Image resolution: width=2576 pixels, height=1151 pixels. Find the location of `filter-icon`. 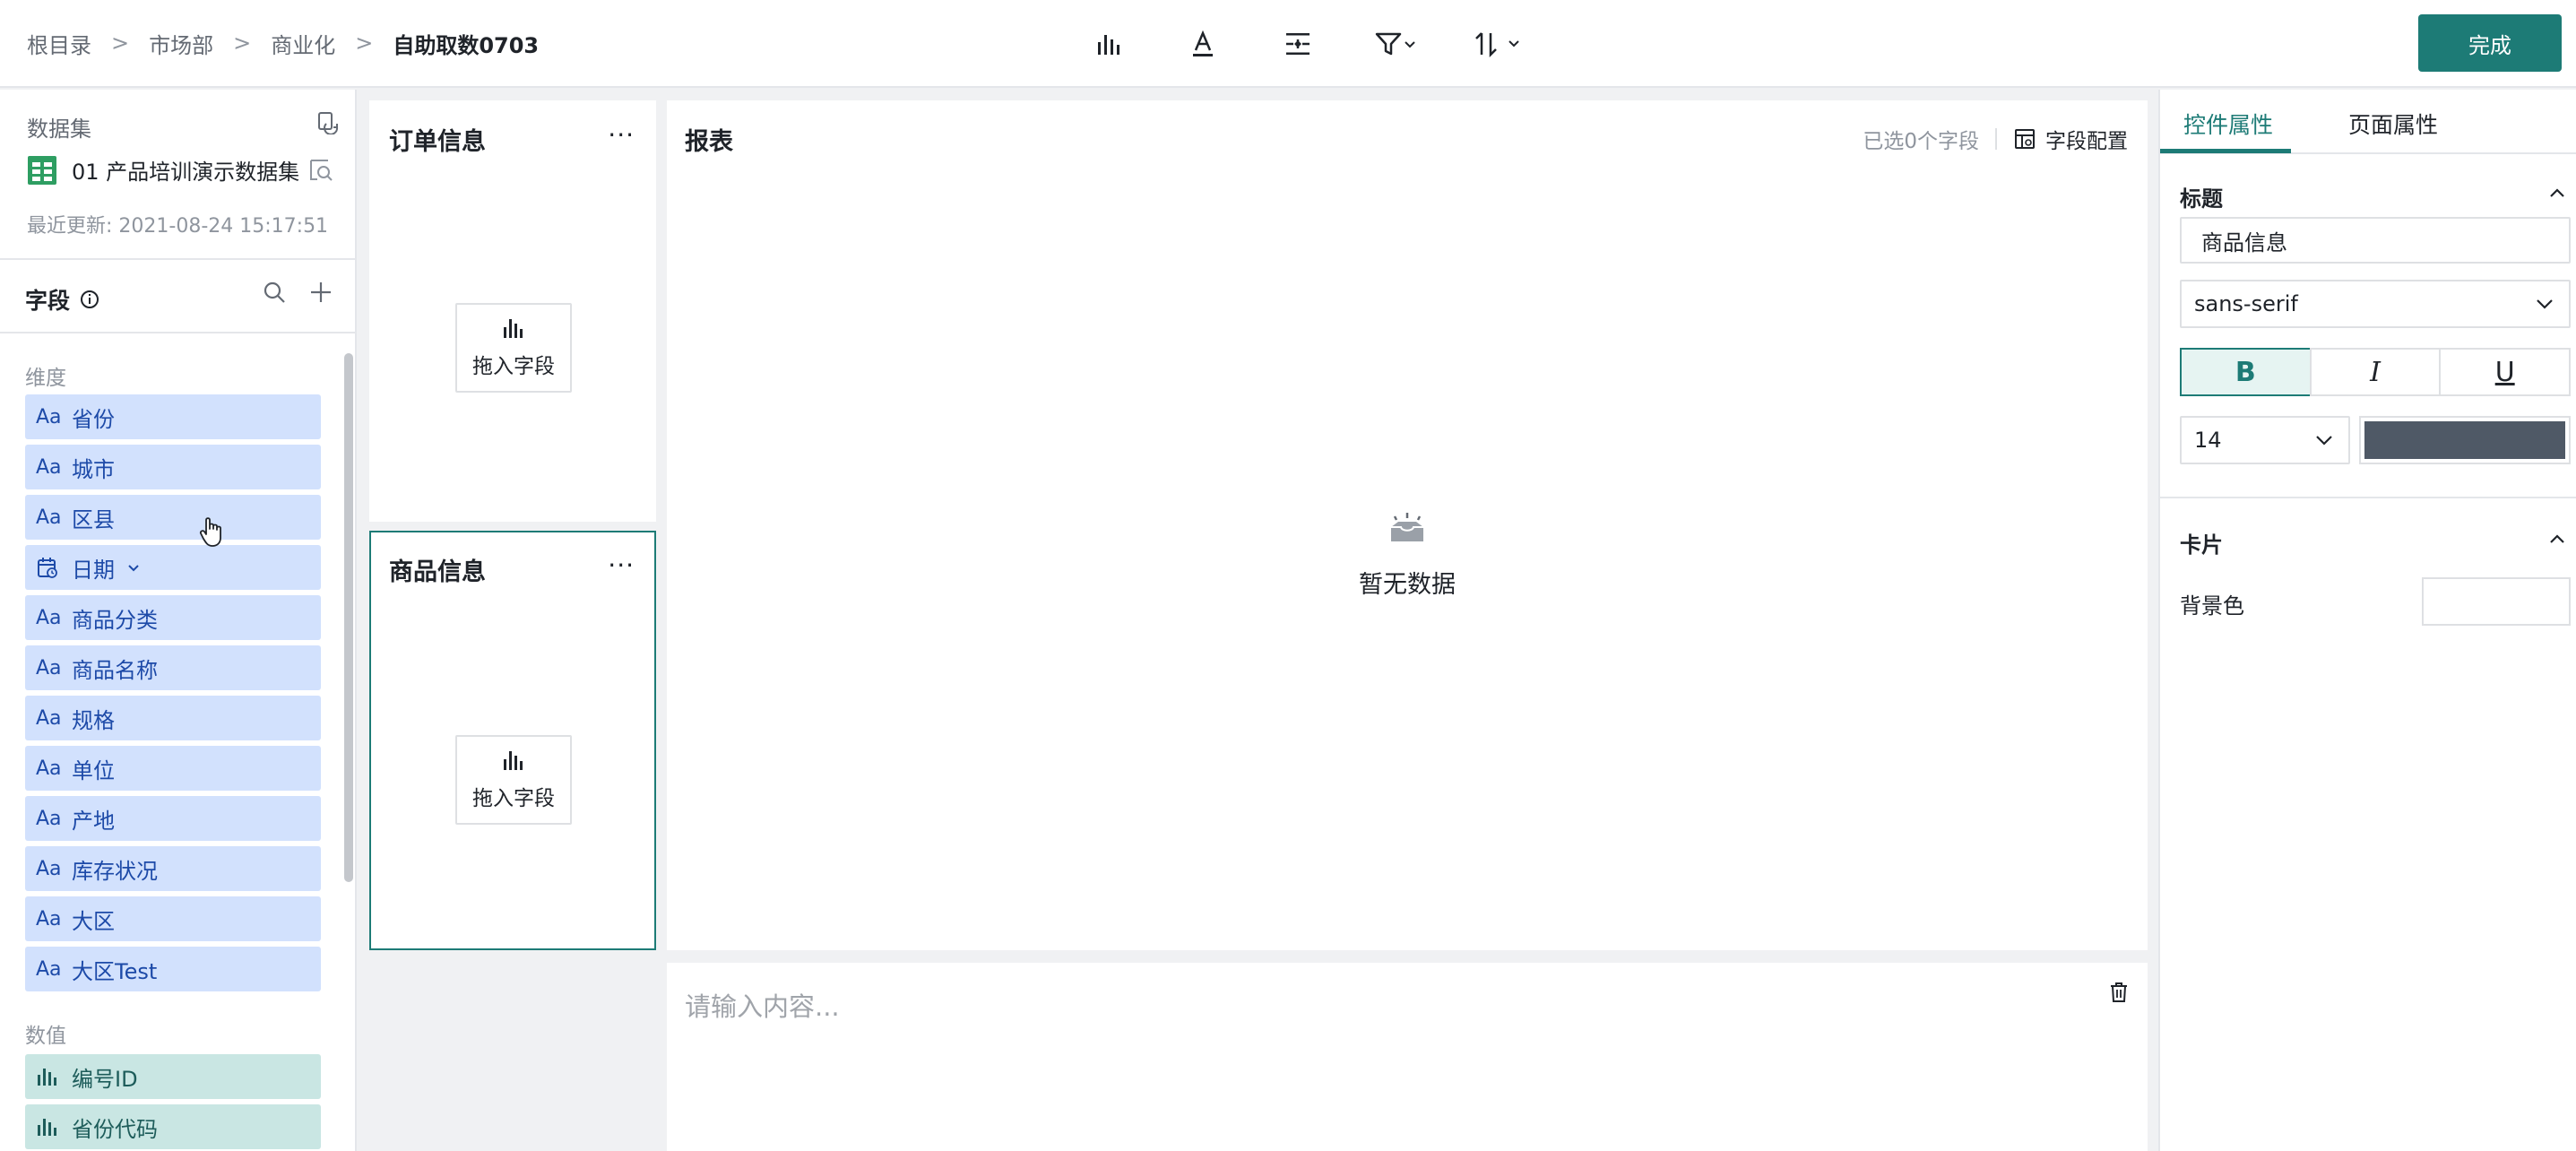

filter-icon is located at coordinates (1395, 44).